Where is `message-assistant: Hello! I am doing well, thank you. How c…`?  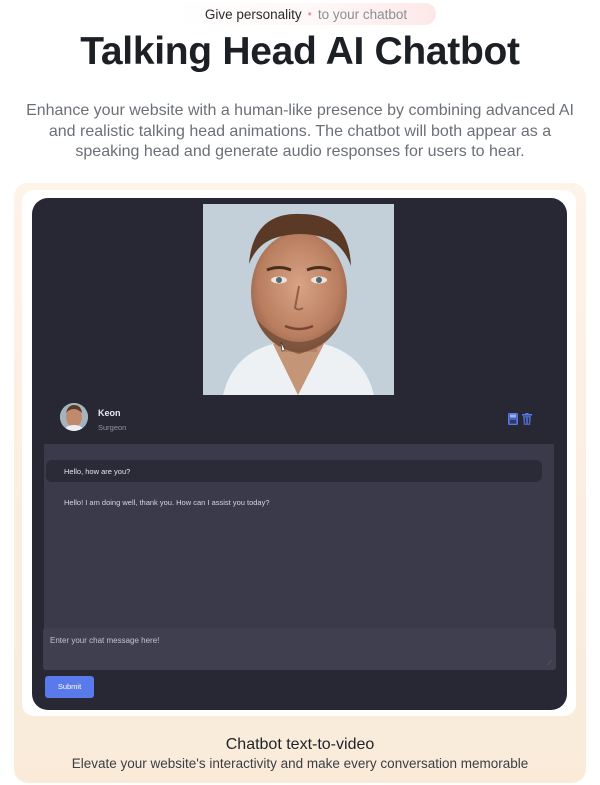
message-assistant: Hello! I am doing well, thank you. How c… is located at coordinates (167, 502).